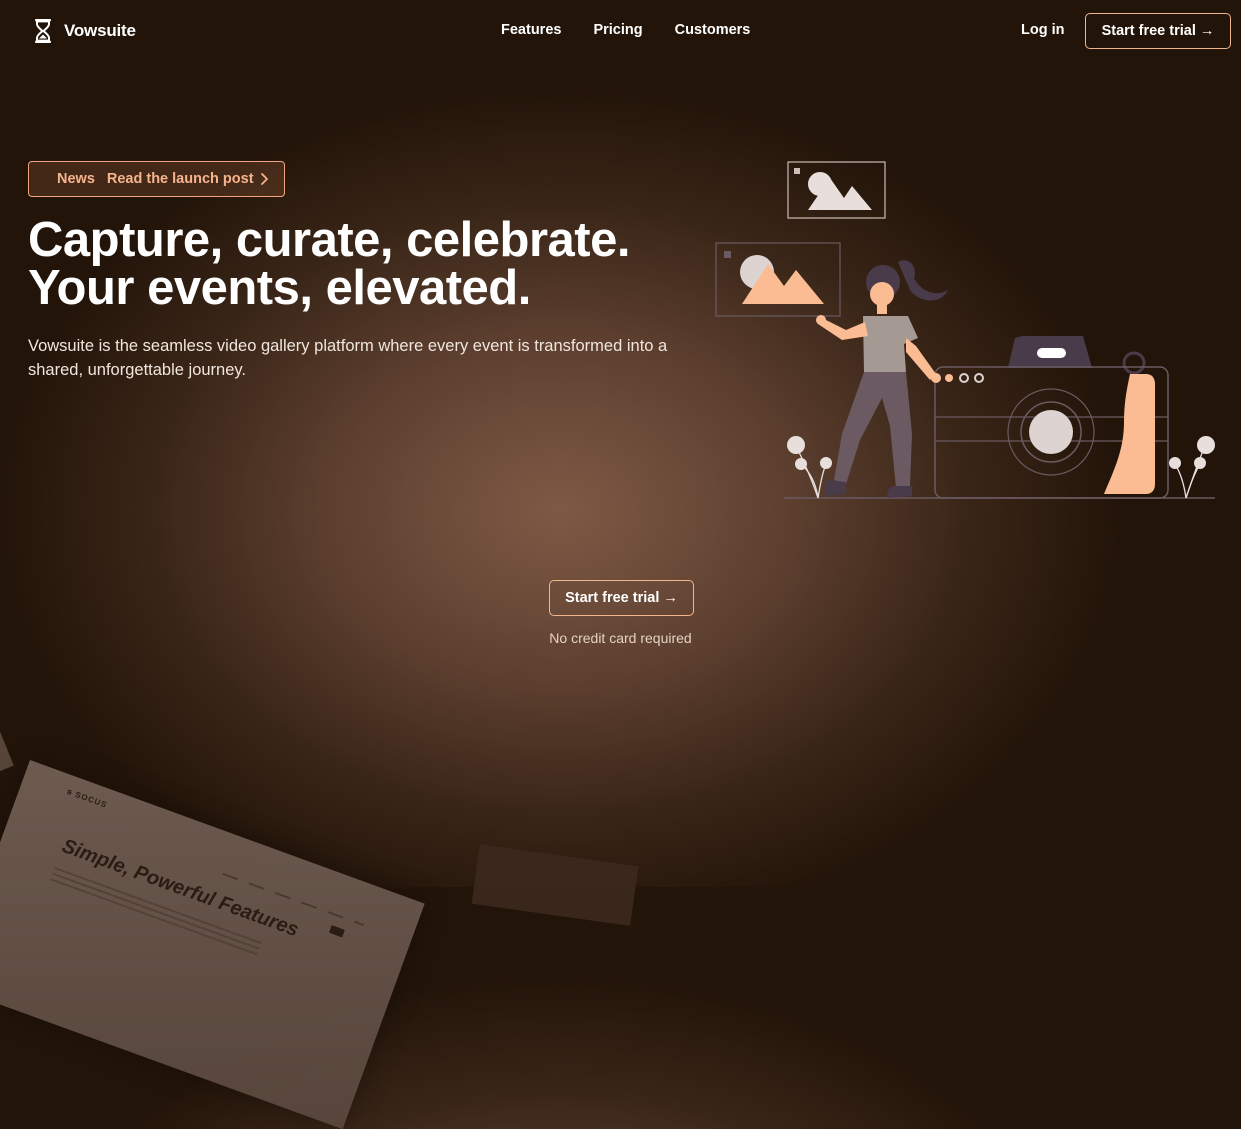 The height and width of the screenshot is (1129, 1241). I want to click on news-link-text: Read the launch post, so click(180, 179).